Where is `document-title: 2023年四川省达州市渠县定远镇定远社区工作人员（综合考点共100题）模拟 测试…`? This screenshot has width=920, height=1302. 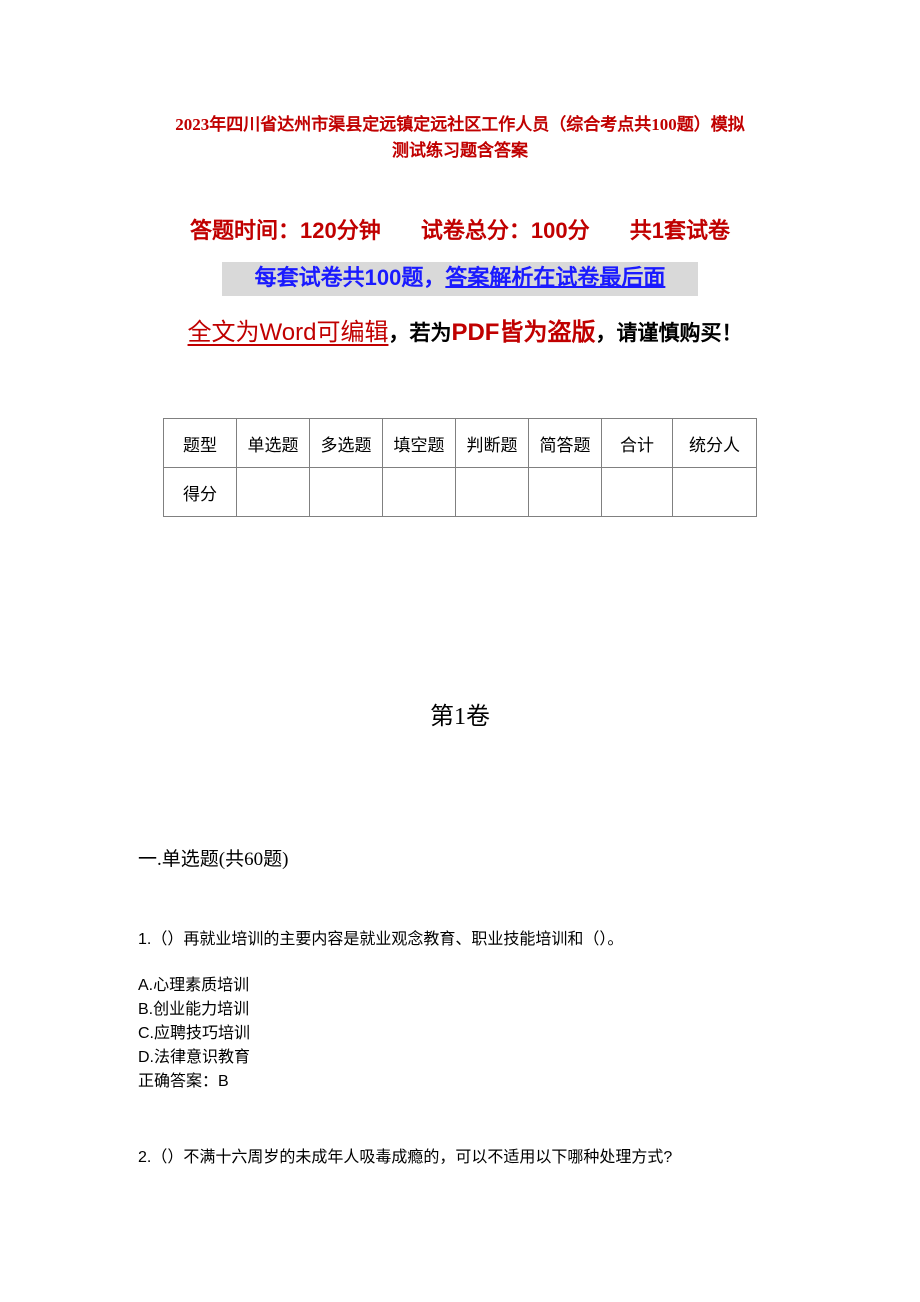
document-title: 2023年四川省达州市渠县定远镇定远社区工作人员（综合考点共100题）模拟 测试… is located at coordinates (460, 138).